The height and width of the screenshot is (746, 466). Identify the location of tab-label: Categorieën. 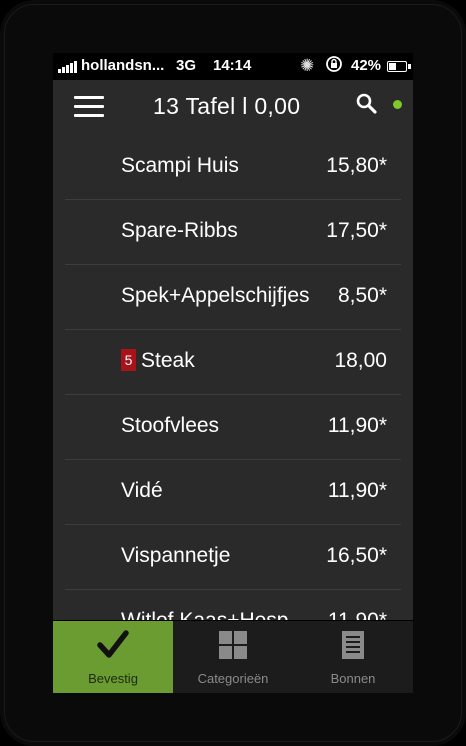
(233, 678).